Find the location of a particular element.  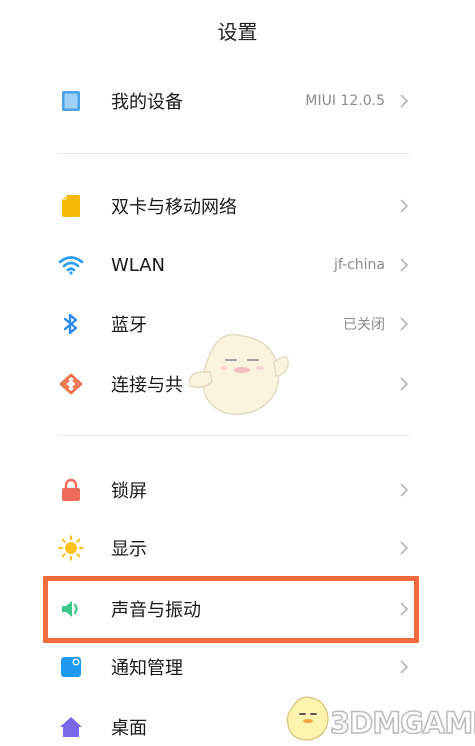

settings-item-label: 桌面 is located at coordinates (129, 728).